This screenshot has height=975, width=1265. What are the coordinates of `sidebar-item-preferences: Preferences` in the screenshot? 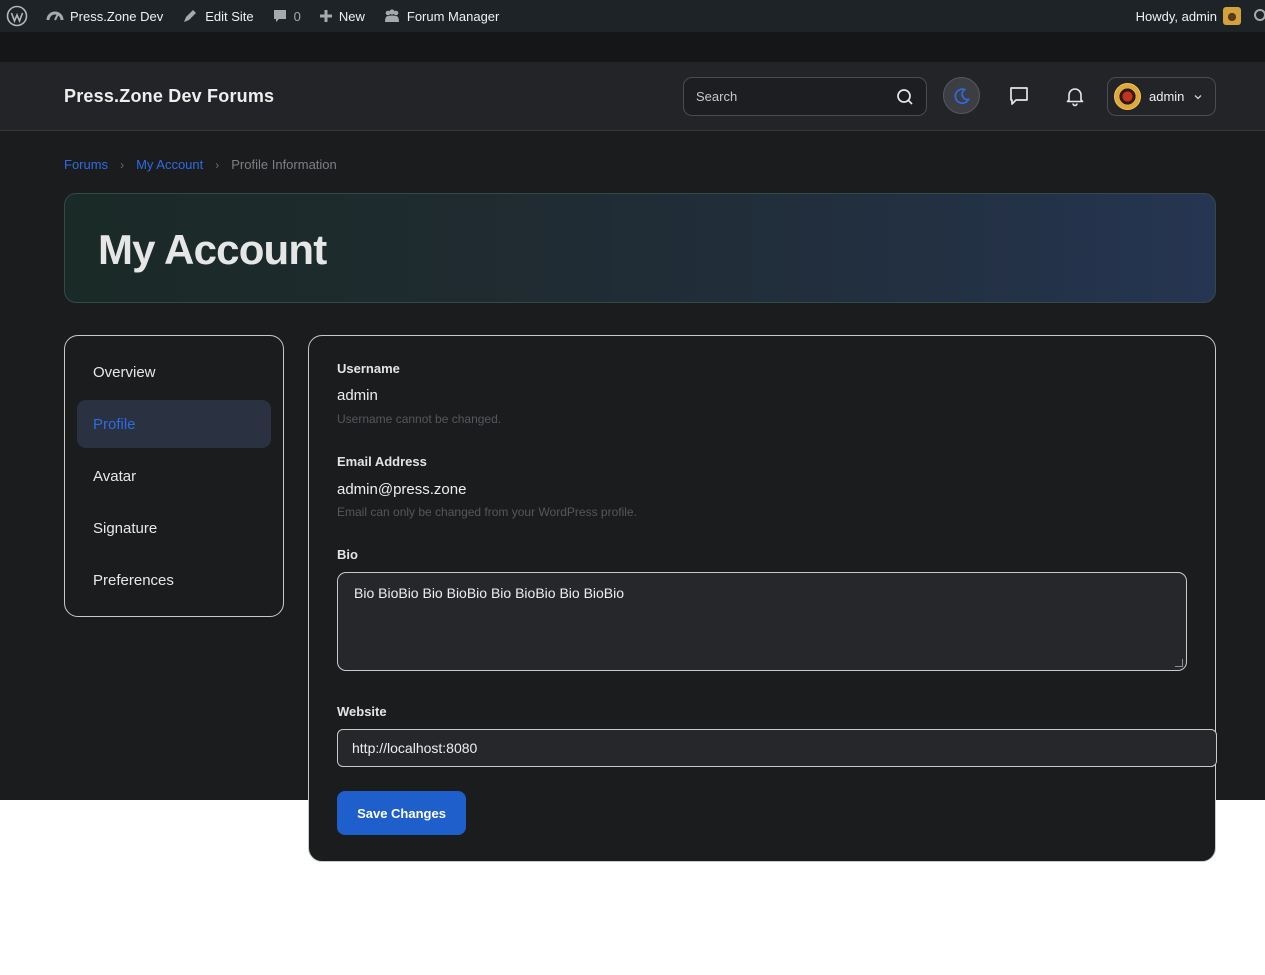 It's located at (174, 580).